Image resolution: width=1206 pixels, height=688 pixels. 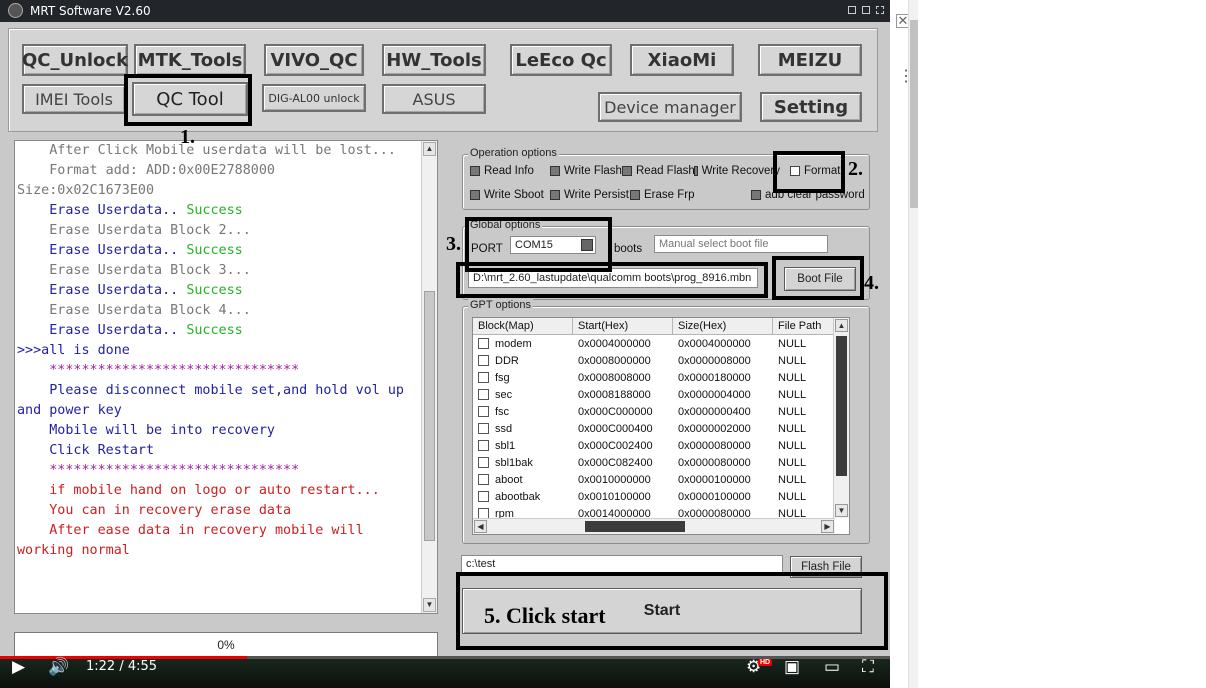 What do you see at coordinates (69, 410) in the screenshot?
I see `log-text: and power key` at bounding box center [69, 410].